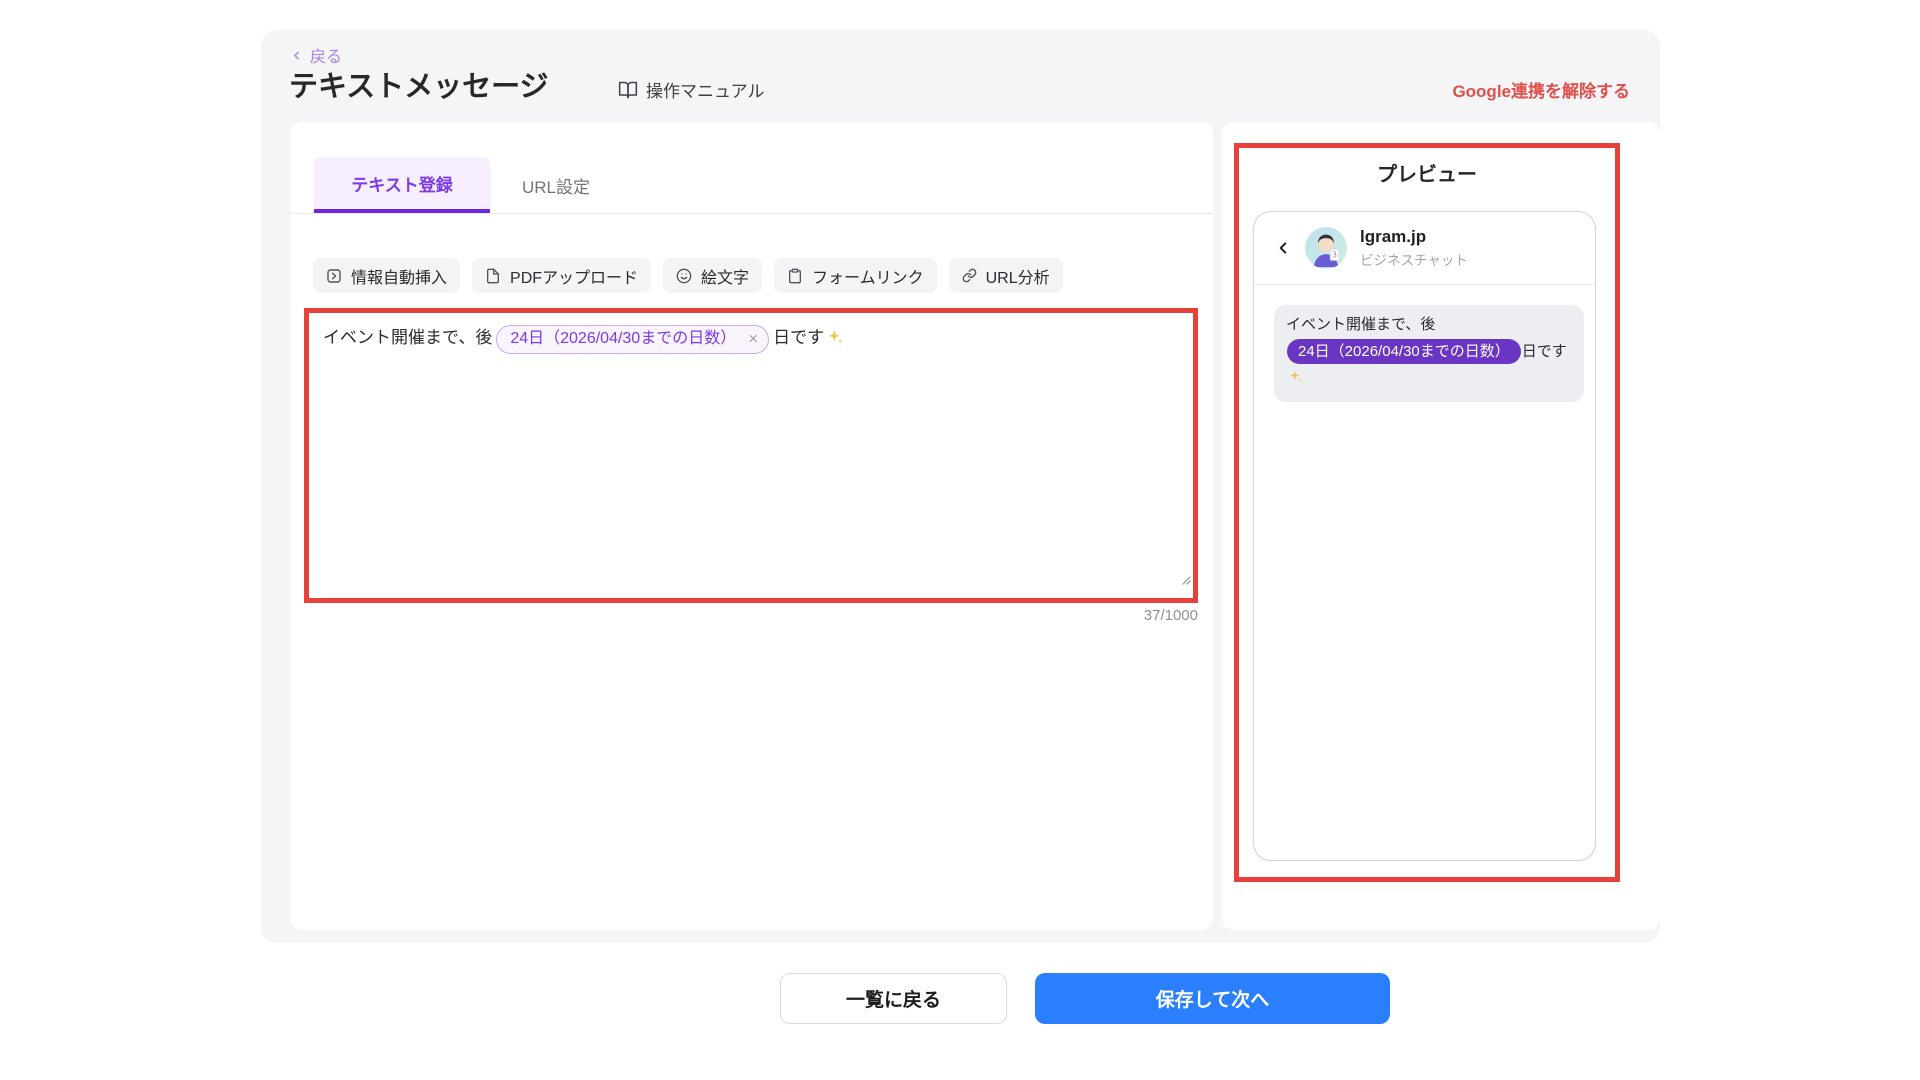  I want to click on variable-chip: 24日（2026/04/30までの日数） ×, so click(633, 339).